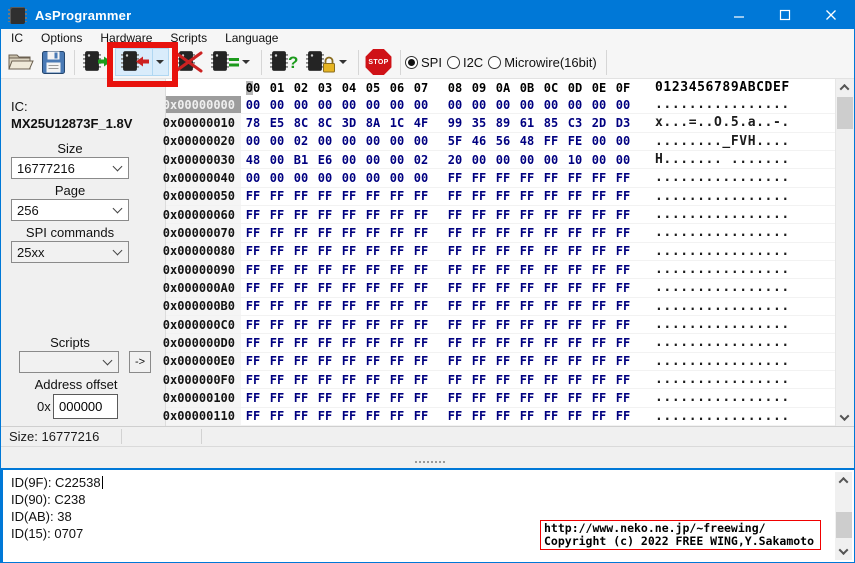 The width and height of the screenshot is (855, 563). What do you see at coordinates (142, 62) in the screenshot?
I see `read-ic-button` at bounding box center [142, 62].